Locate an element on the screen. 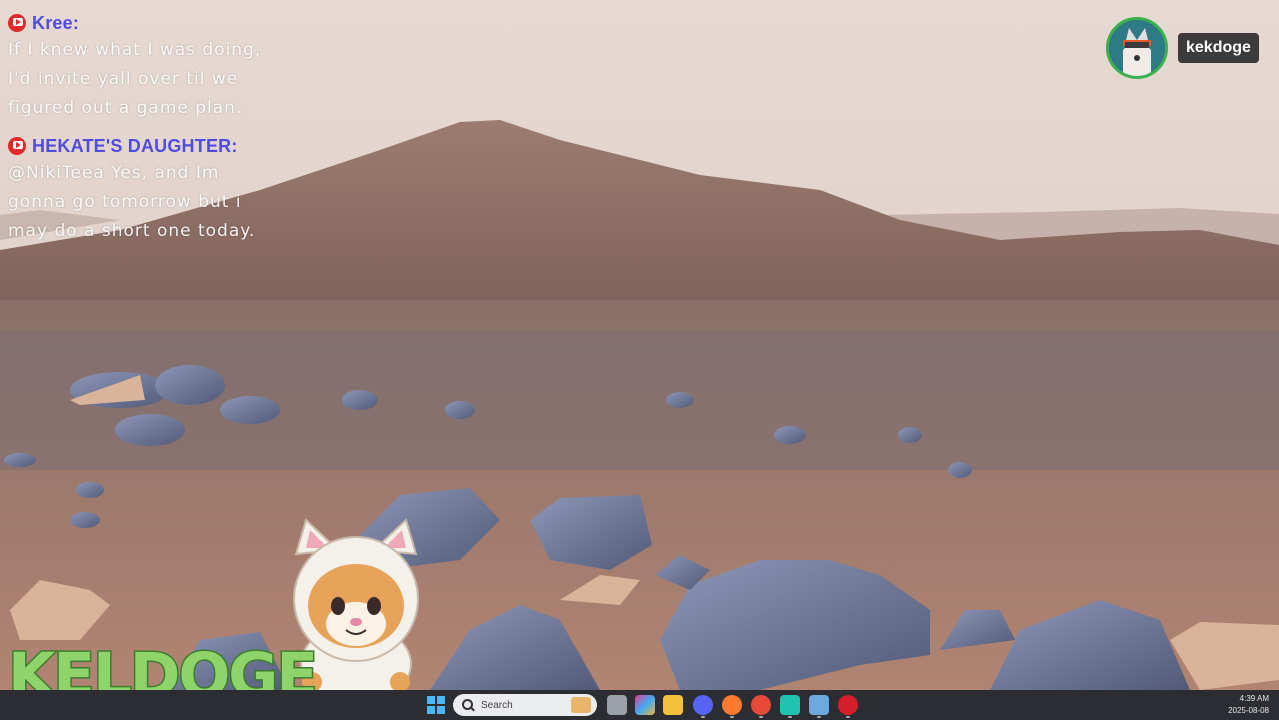 Image resolution: width=1279 pixels, height=720 pixels. clock-date: 2025-08-08 is located at coordinates (1248, 710).